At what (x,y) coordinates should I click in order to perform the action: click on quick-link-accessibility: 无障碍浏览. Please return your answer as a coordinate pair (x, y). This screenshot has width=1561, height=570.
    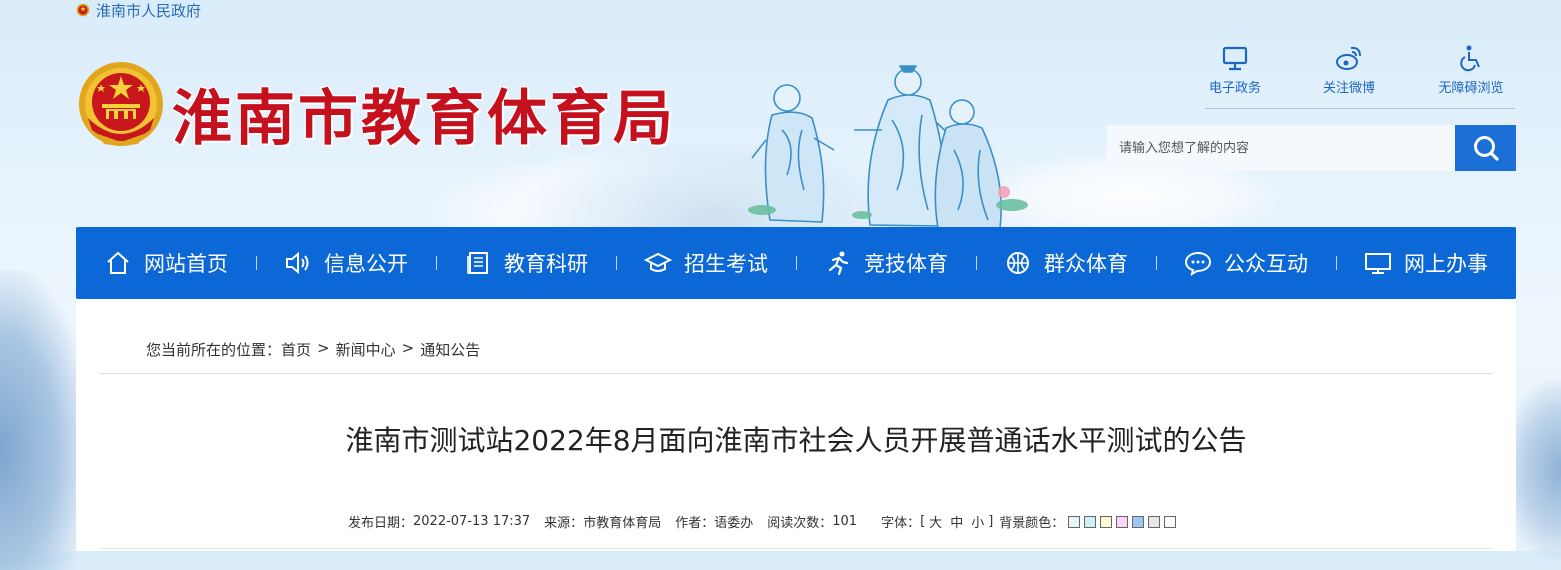
    Looking at the image, I should click on (1471, 69).